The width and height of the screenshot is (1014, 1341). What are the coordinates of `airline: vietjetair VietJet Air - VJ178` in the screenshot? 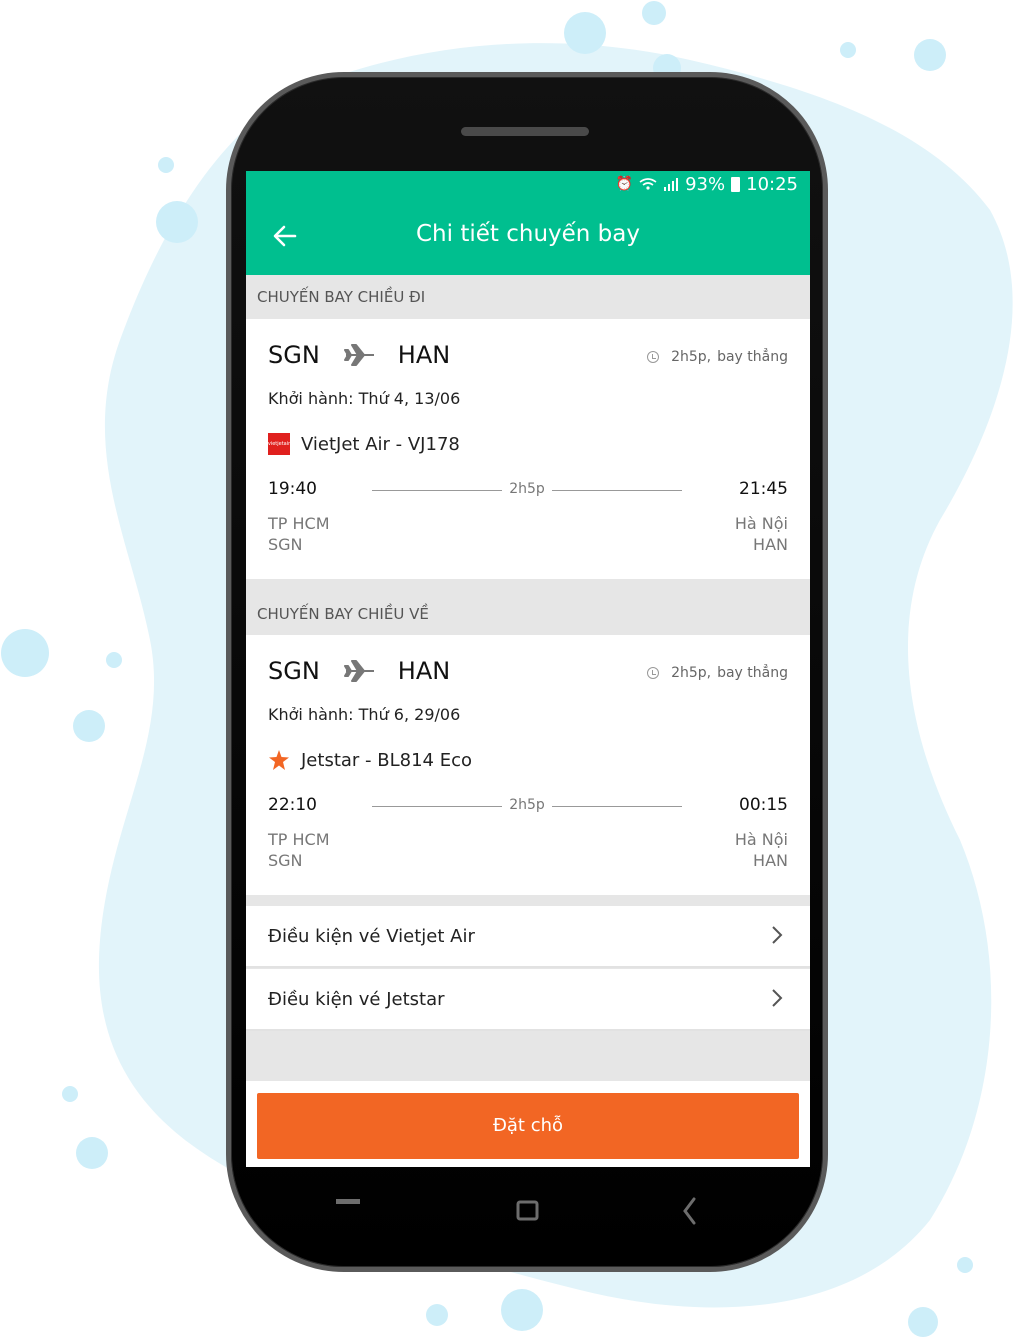 It's located at (364, 444).